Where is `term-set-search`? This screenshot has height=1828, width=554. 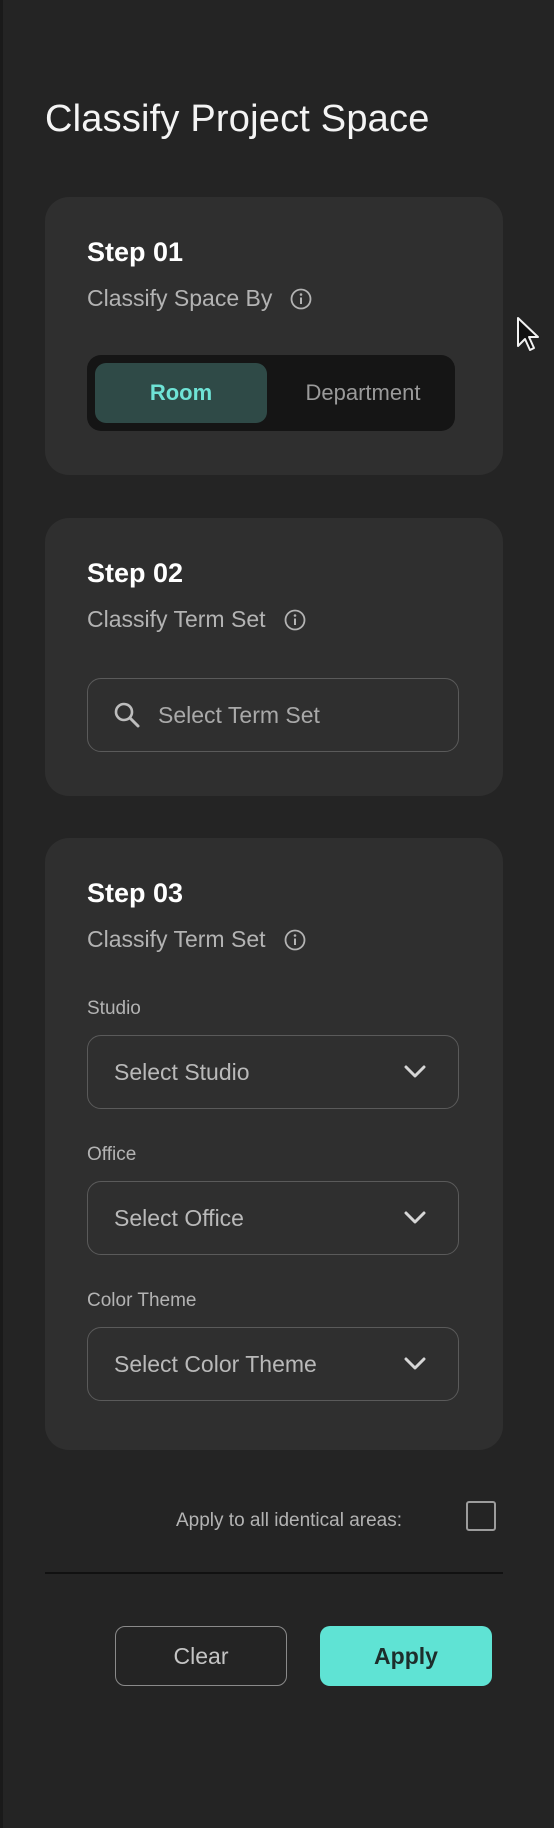 term-set-search is located at coordinates (273, 715).